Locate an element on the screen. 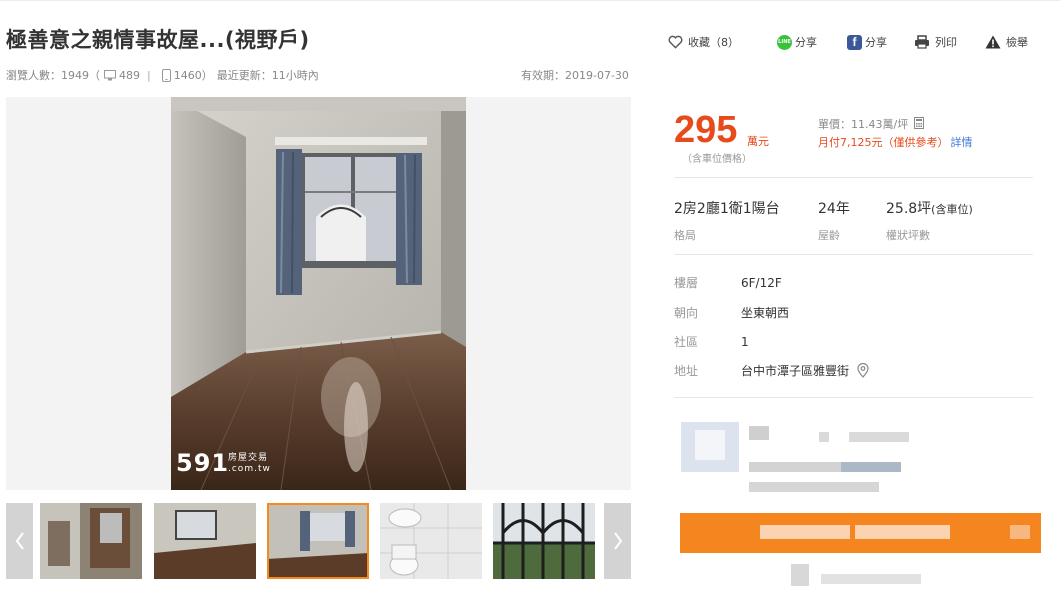  detail-value: 坐東朝西 is located at coordinates (765, 313).